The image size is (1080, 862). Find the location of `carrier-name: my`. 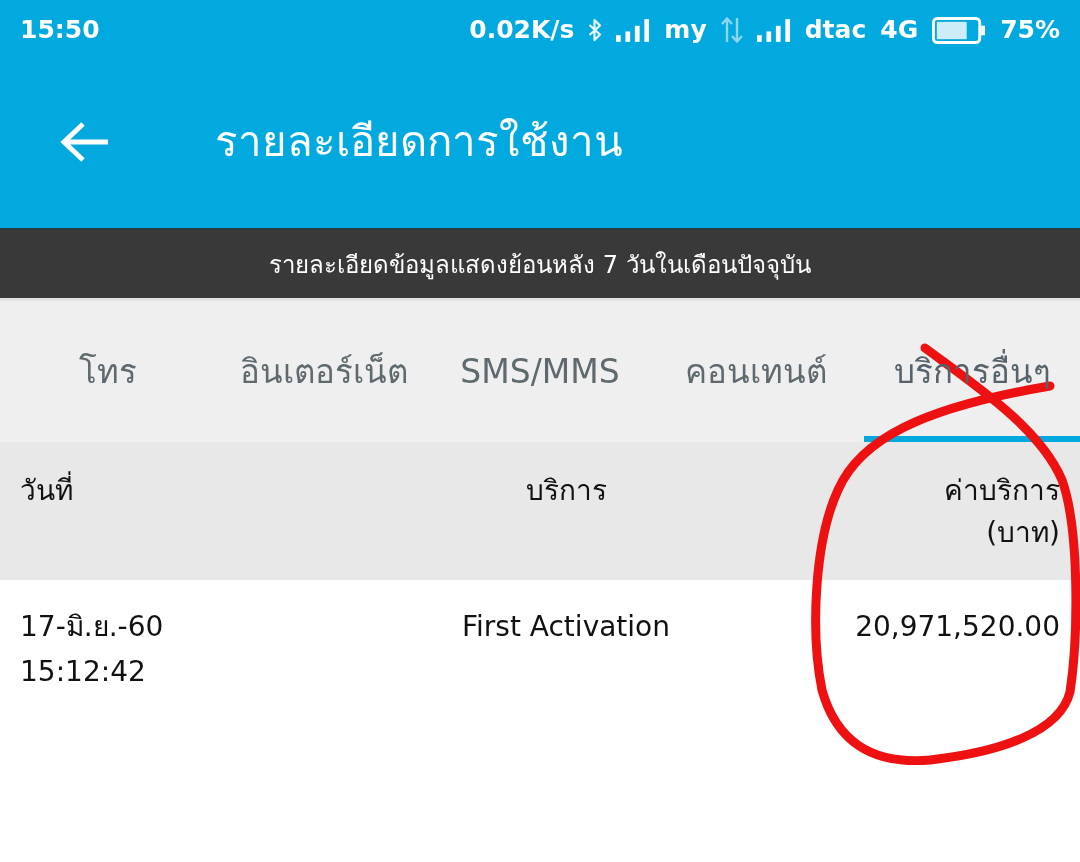

carrier-name: my is located at coordinates (685, 30).